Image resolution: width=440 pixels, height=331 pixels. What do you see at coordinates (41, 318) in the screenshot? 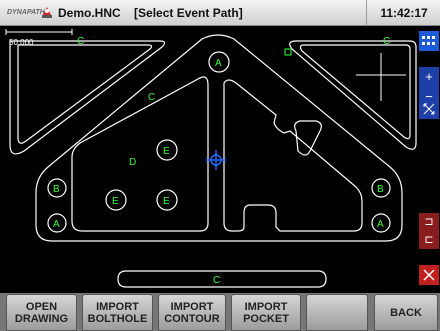
I see `open-drawing-line2: DRAWING` at bounding box center [41, 318].